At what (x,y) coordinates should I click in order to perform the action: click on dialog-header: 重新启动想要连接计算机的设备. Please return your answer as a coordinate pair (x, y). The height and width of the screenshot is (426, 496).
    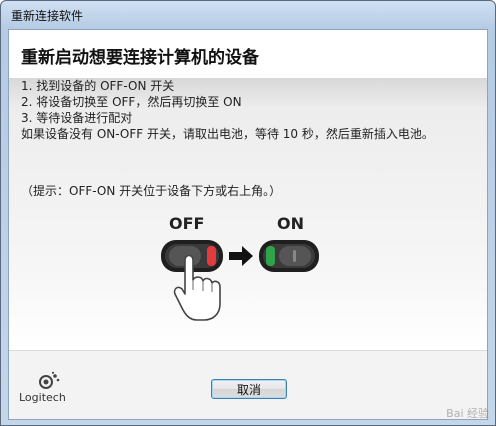
    Looking at the image, I should click on (248, 54).